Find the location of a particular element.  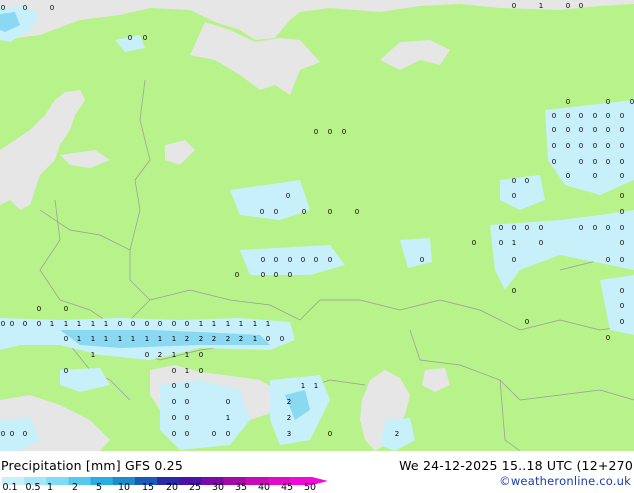

colorbar-tick-label: 5 is located at coordinates (99, 487).